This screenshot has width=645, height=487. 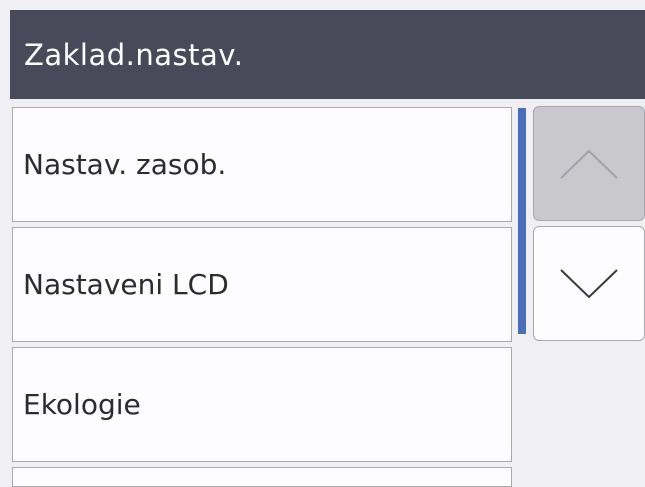 I want to click on page-title: Zaklad.nastav., so click(x=134, y=54).